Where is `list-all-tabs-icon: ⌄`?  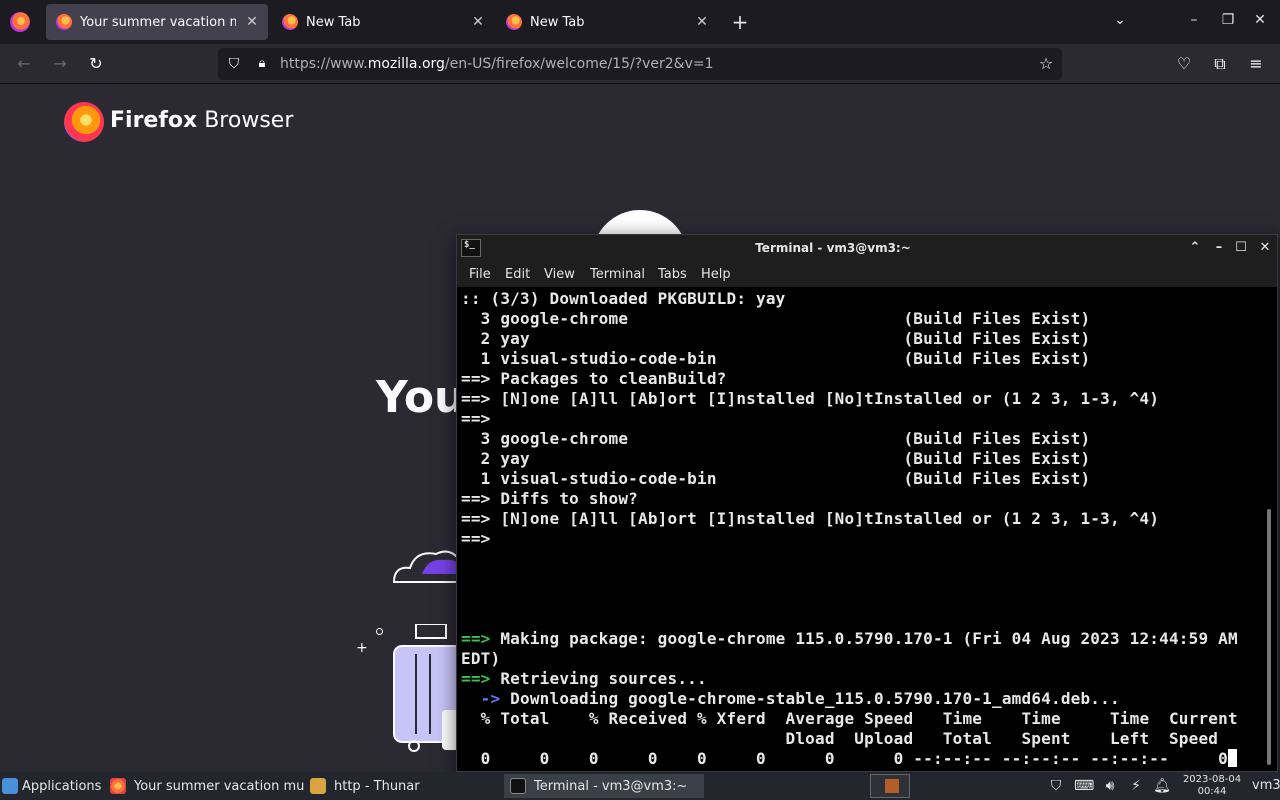
list-all-tabs-icon: ⌄ is located at coordinates (1120, 20).